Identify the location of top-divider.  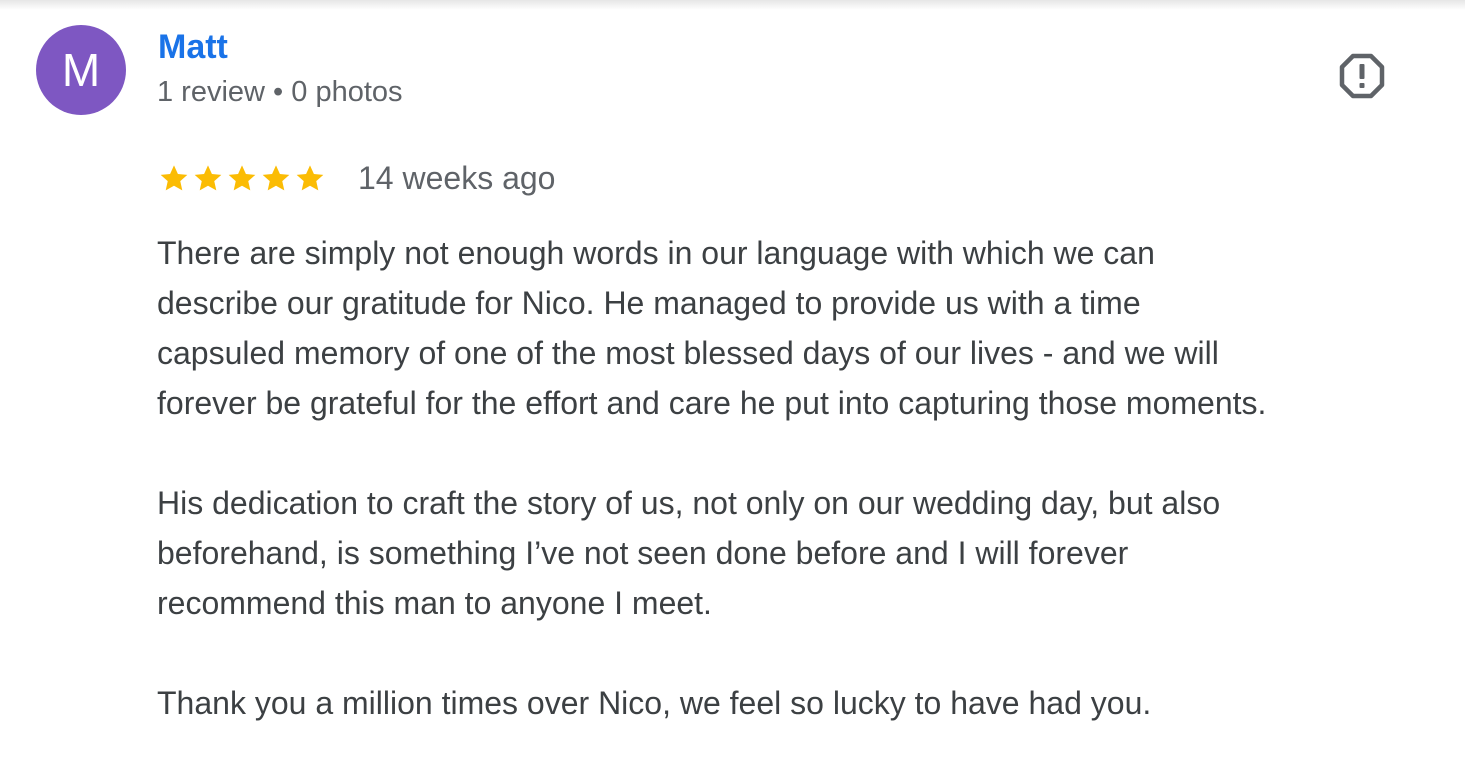
(732, 5).